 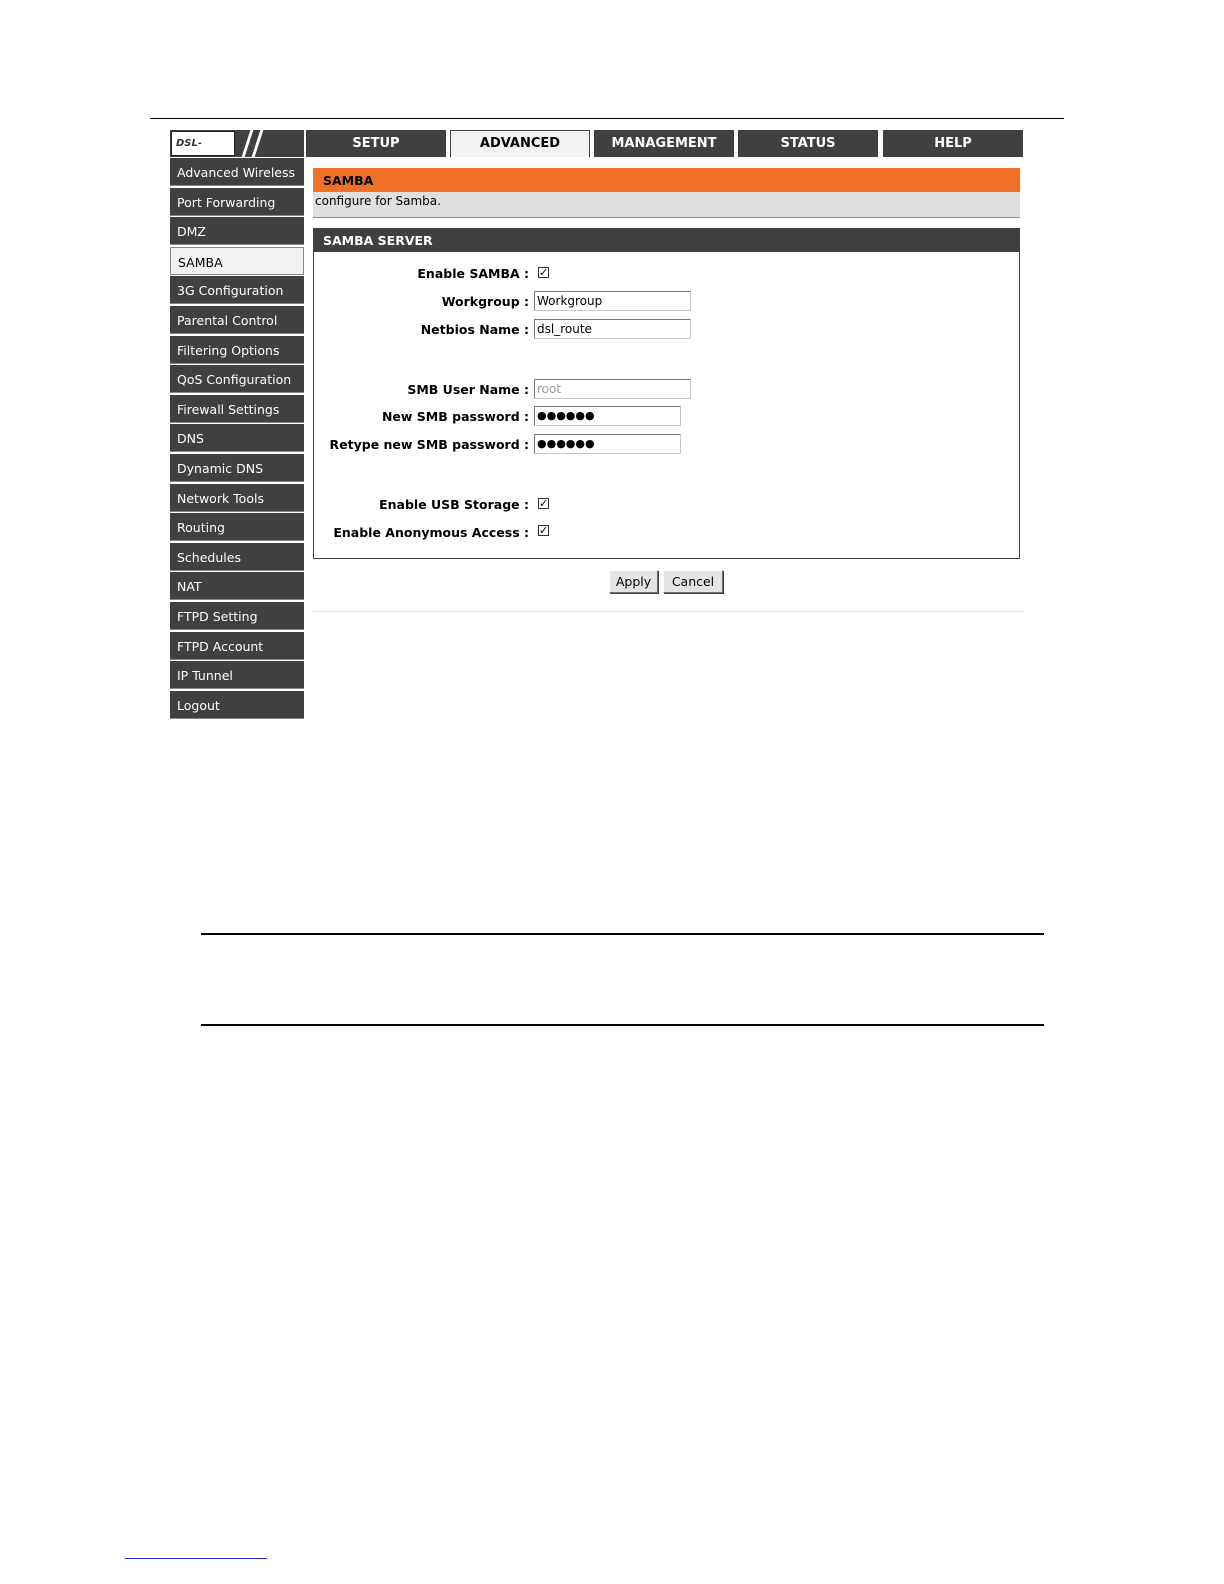 I want to click on sidebar-item-3g-configuration: 3G Configuration, so click(x=237, y=290).